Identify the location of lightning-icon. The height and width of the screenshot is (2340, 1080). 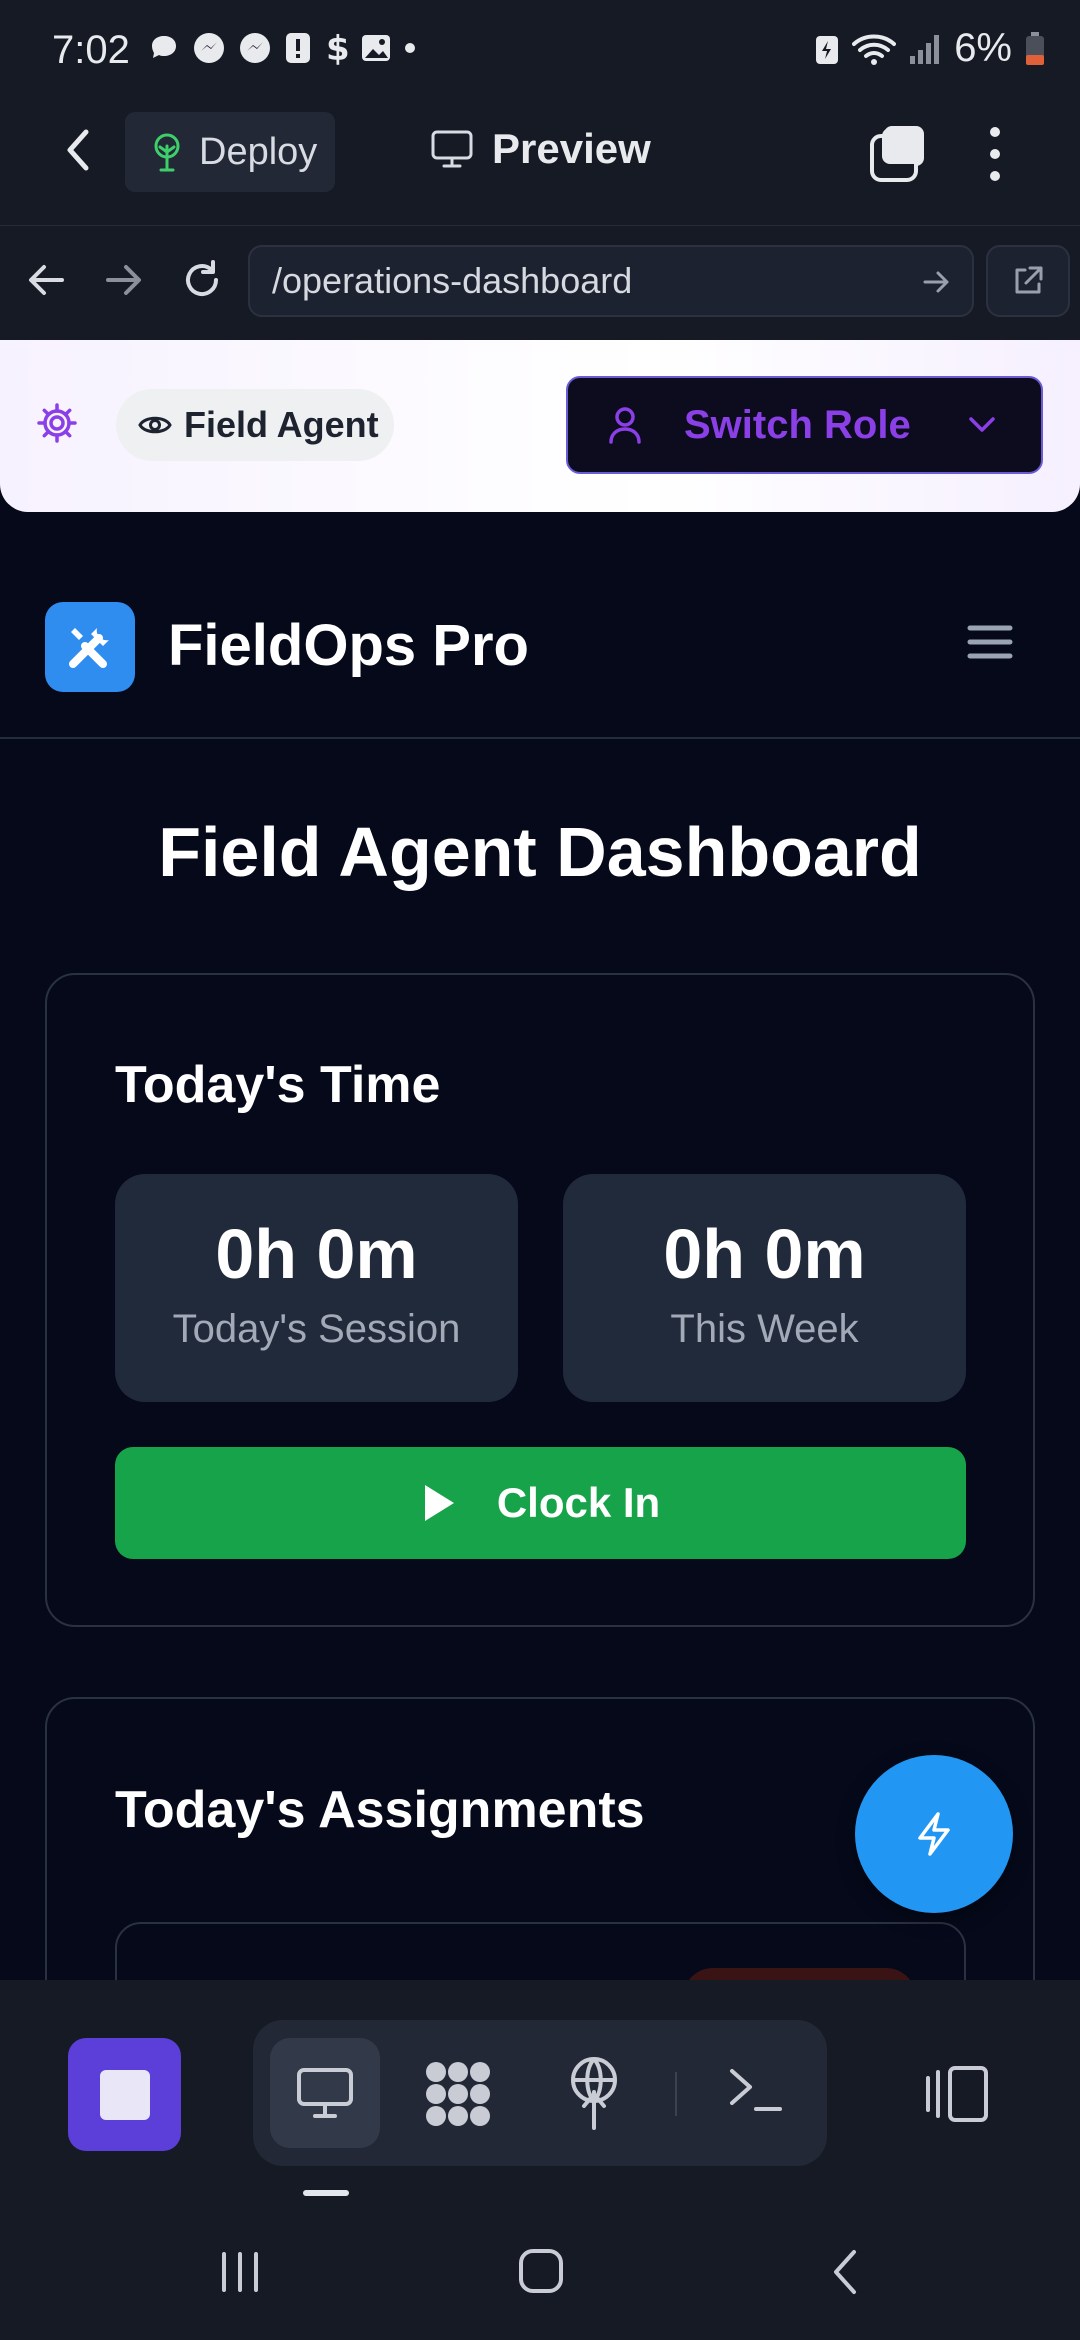
(934, 1834).